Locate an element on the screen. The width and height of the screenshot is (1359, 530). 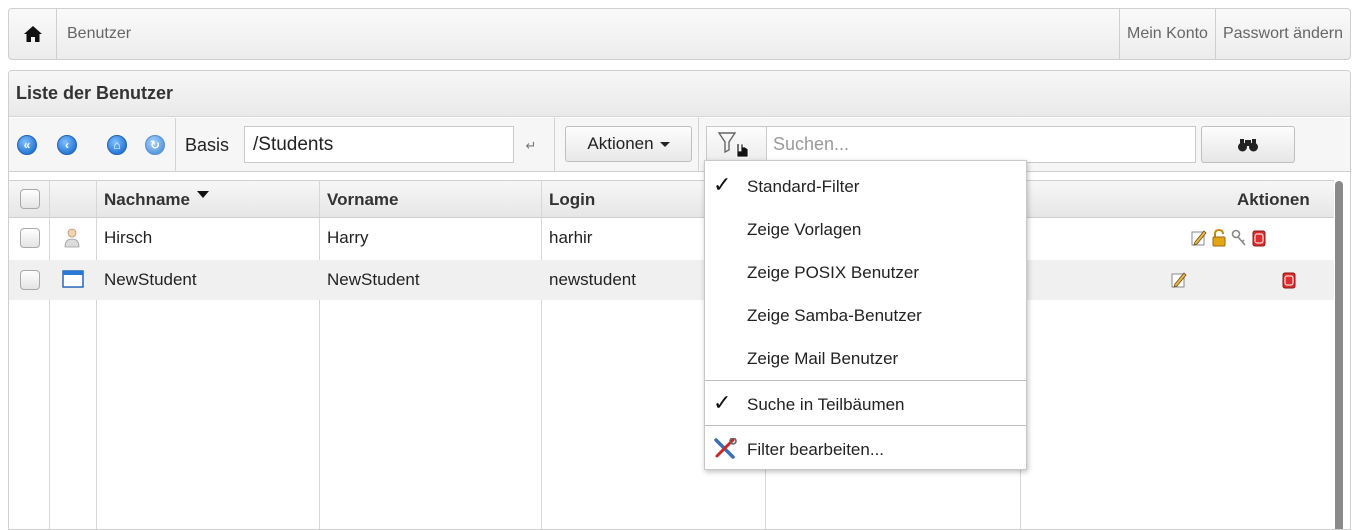
menu-item-show-mail-users: Zeige Mail Benutzer is located at coordinates (865, 358).